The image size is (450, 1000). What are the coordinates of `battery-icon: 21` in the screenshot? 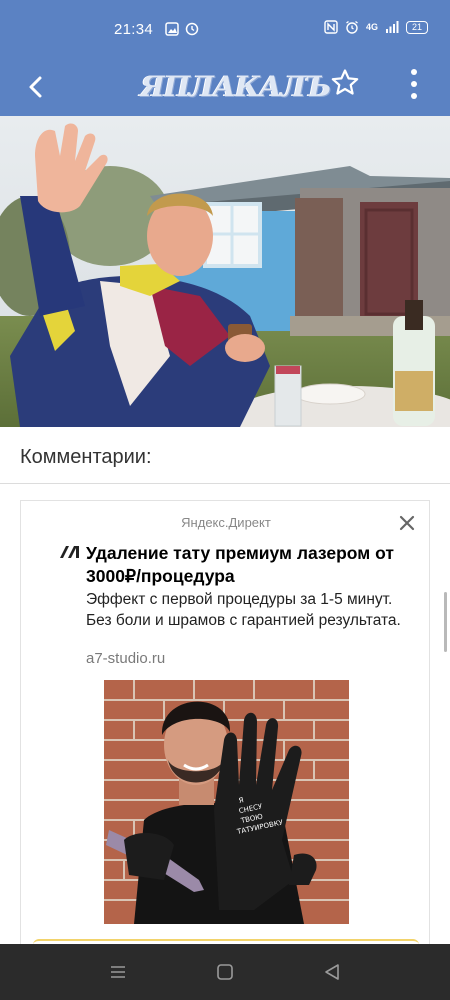 It's located at (417, 27).